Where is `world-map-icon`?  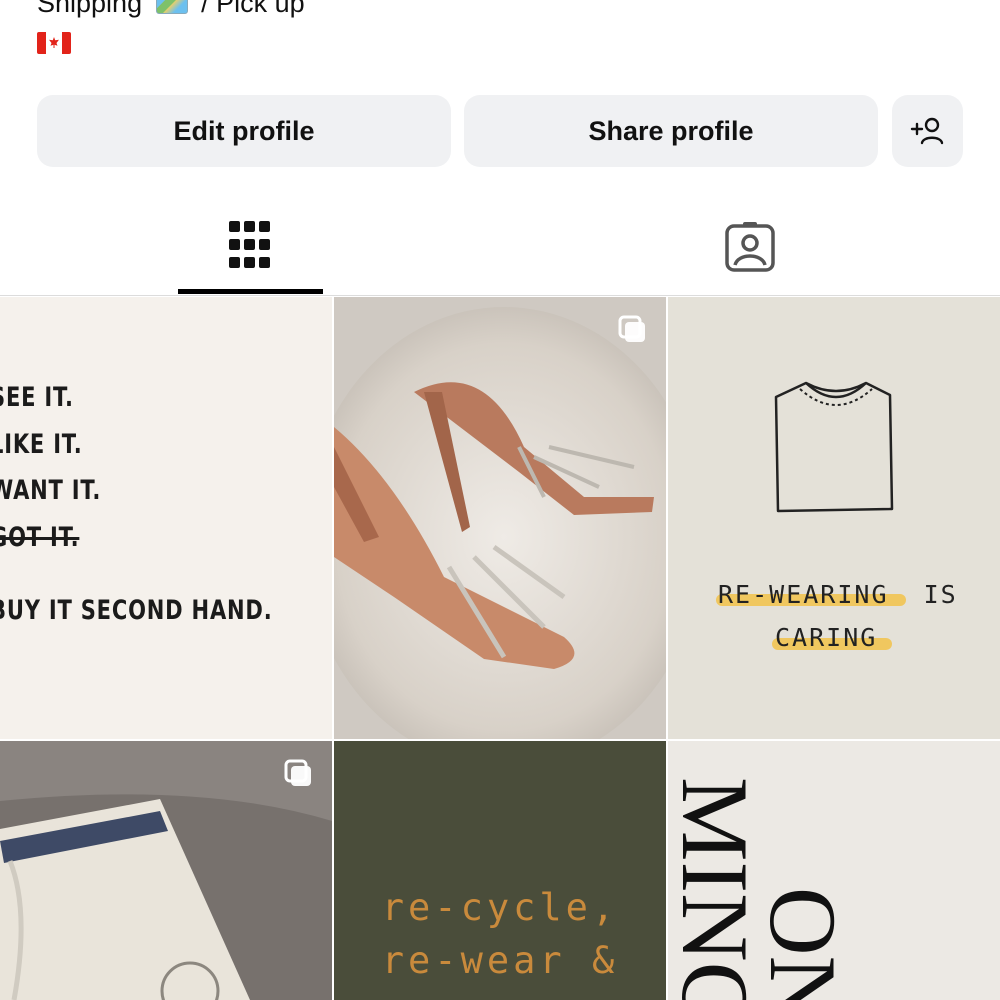 world-map-icon is located at coordinates (171, 7).